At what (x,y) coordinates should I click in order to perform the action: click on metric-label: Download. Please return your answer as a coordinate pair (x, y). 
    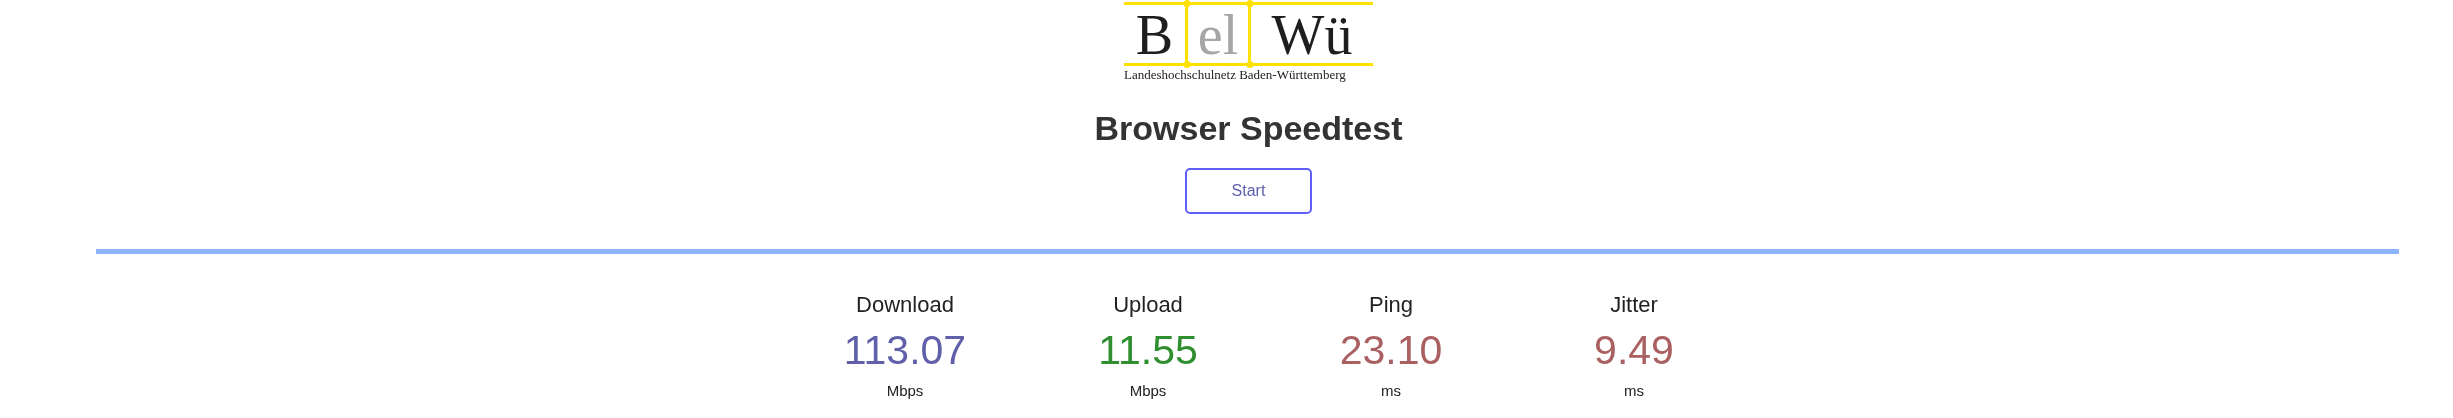
    Looking at the image, I should click on (905, 305).